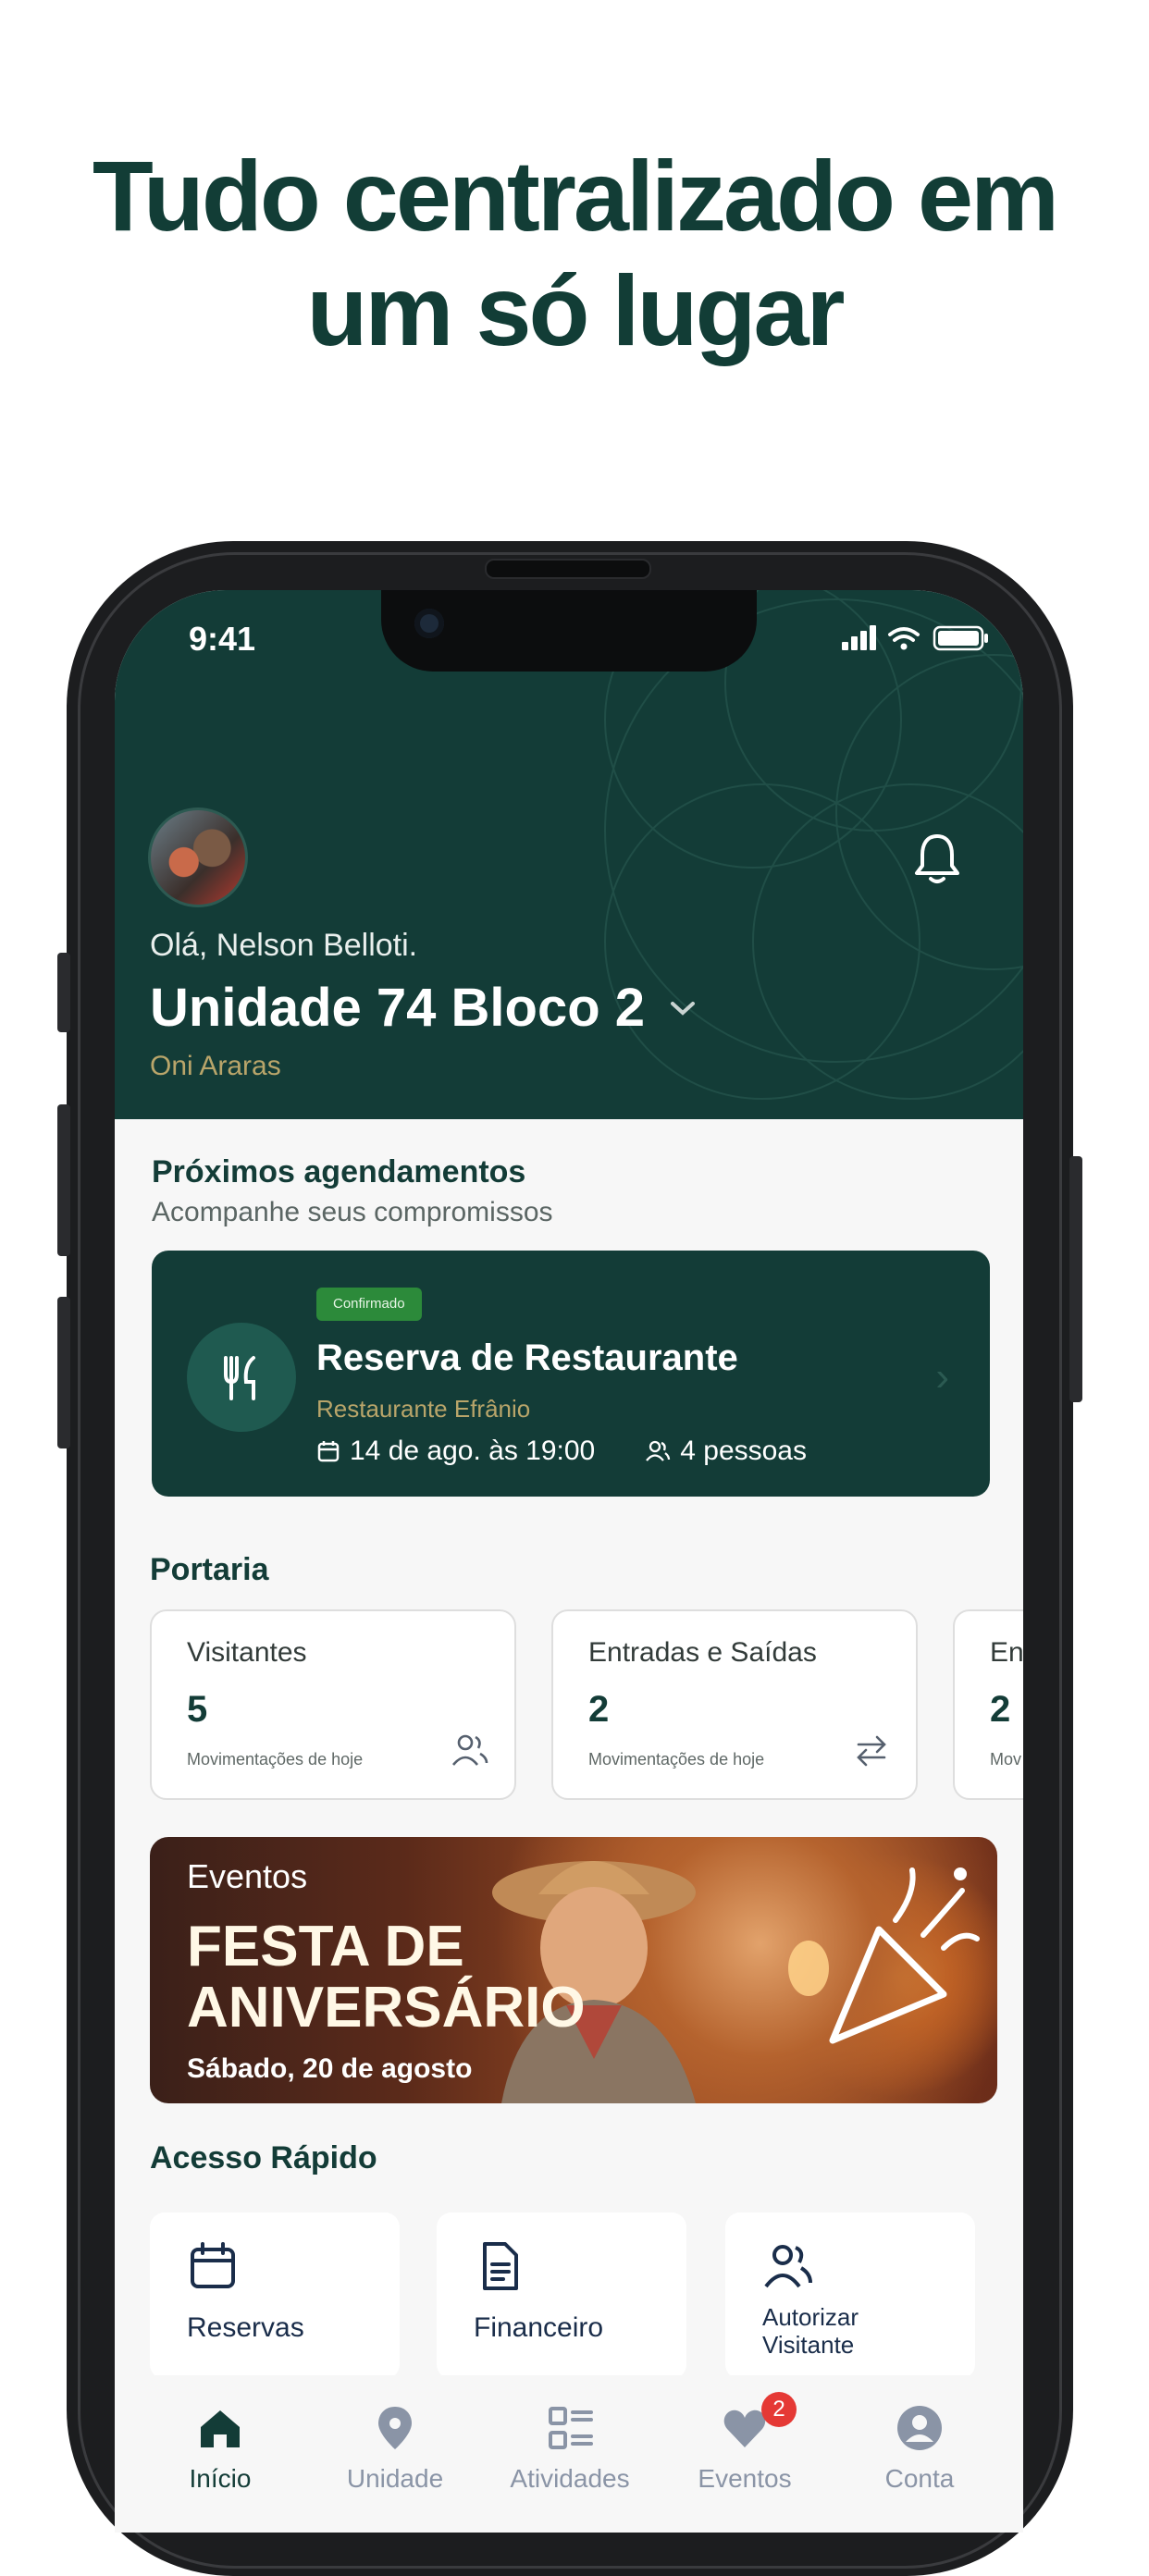 The height and width of the screenshot is (2576, 1149). Describe the element at coordinates (395, 2478) in the screenshot. I see `tab-label: Unidade` at that location.